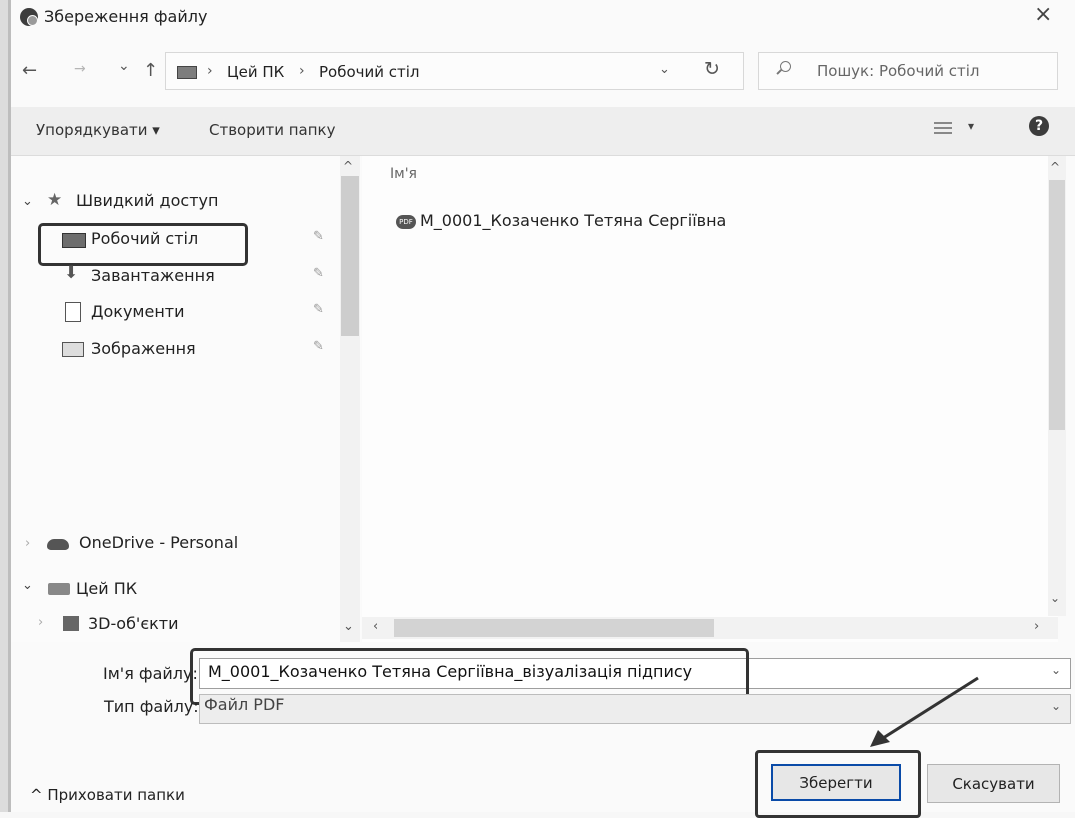 The height and width of the screenshot is (818, 1075). What do you see at coordinates (4, 406) in the screenshot?
I see `scan-edge` at bounding box center [4, 406].